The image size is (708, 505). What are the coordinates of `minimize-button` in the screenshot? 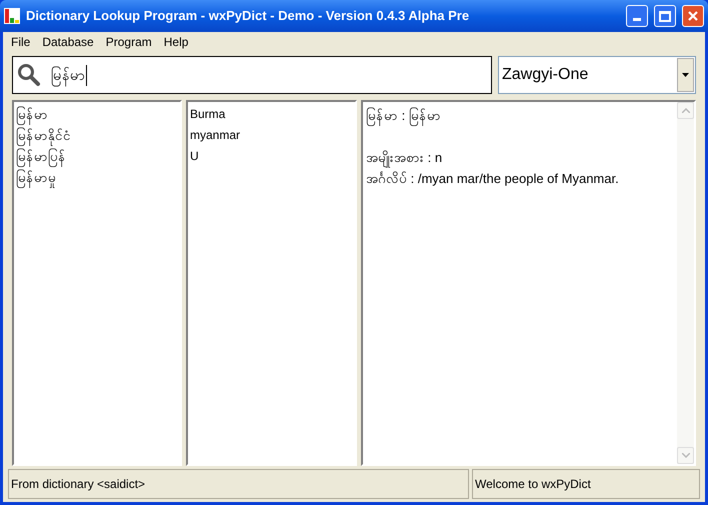 It's located at (637, 16).